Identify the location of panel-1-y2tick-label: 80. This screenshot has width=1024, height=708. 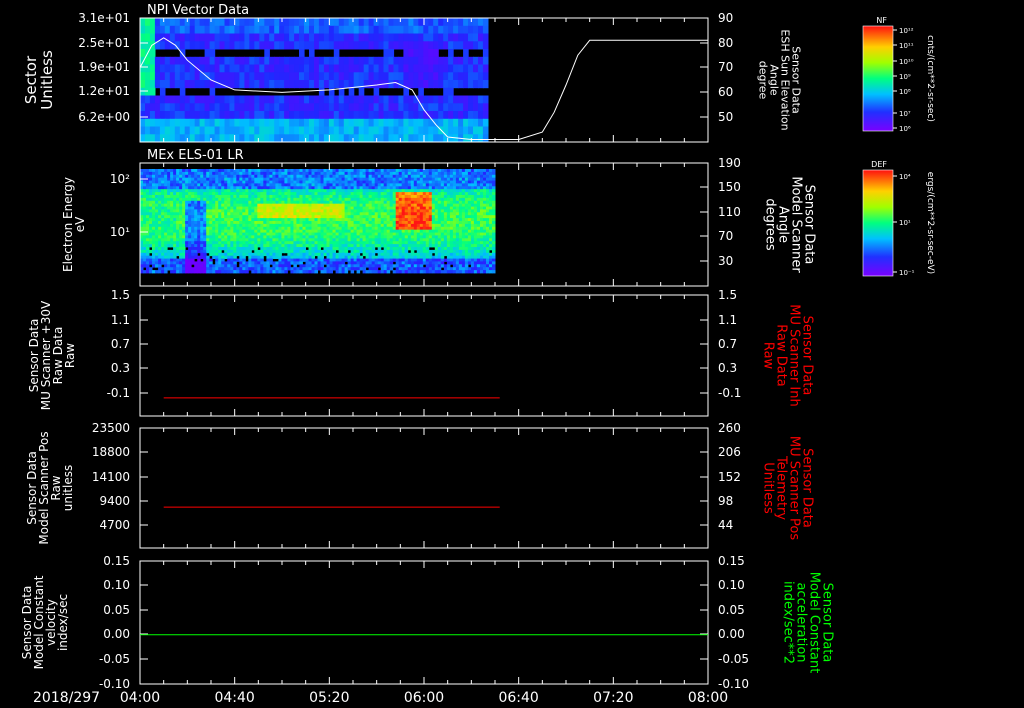
(725, 43).